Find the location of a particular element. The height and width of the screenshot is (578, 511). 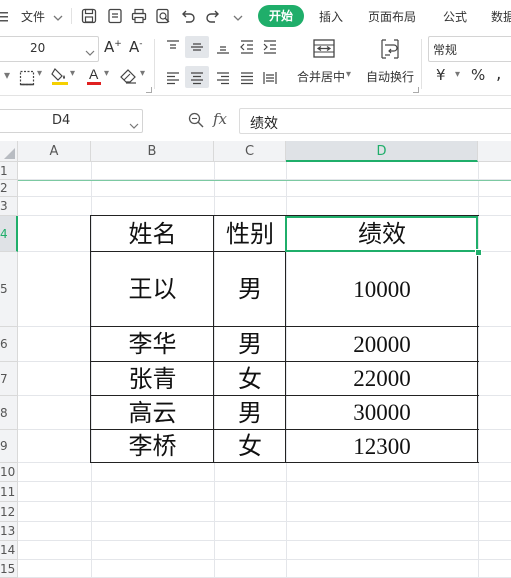

name-box: D4 is located at coordinates (71, 121).